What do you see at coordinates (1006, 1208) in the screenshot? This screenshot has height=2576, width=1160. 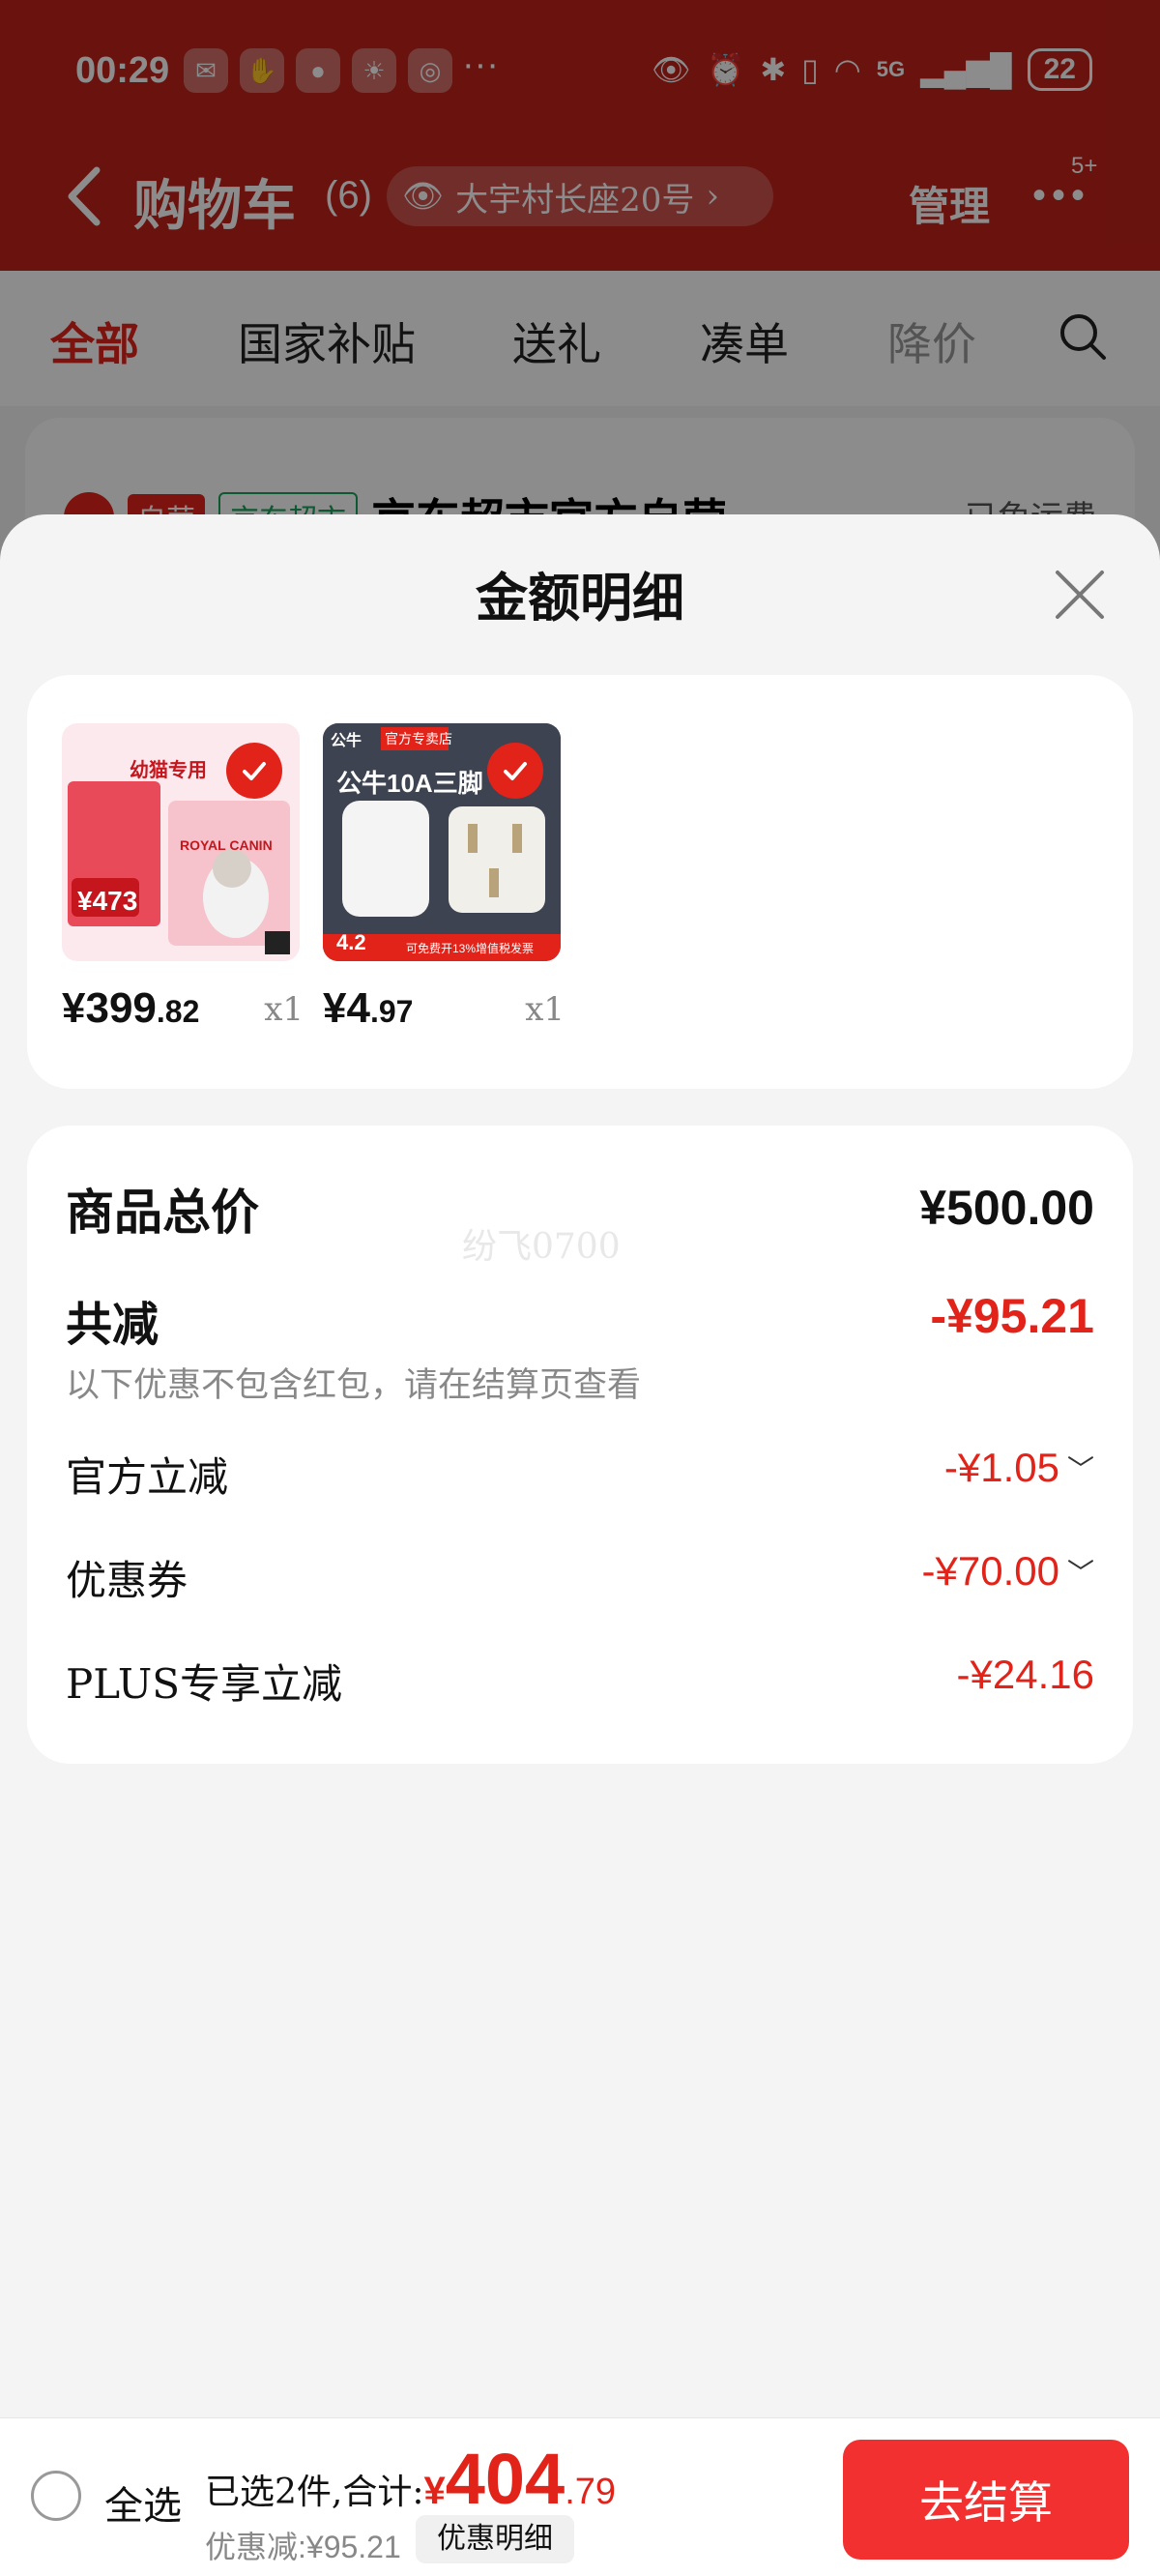 I see `total-price-value: ¥500.00` at bounding box center [1006, 1208].